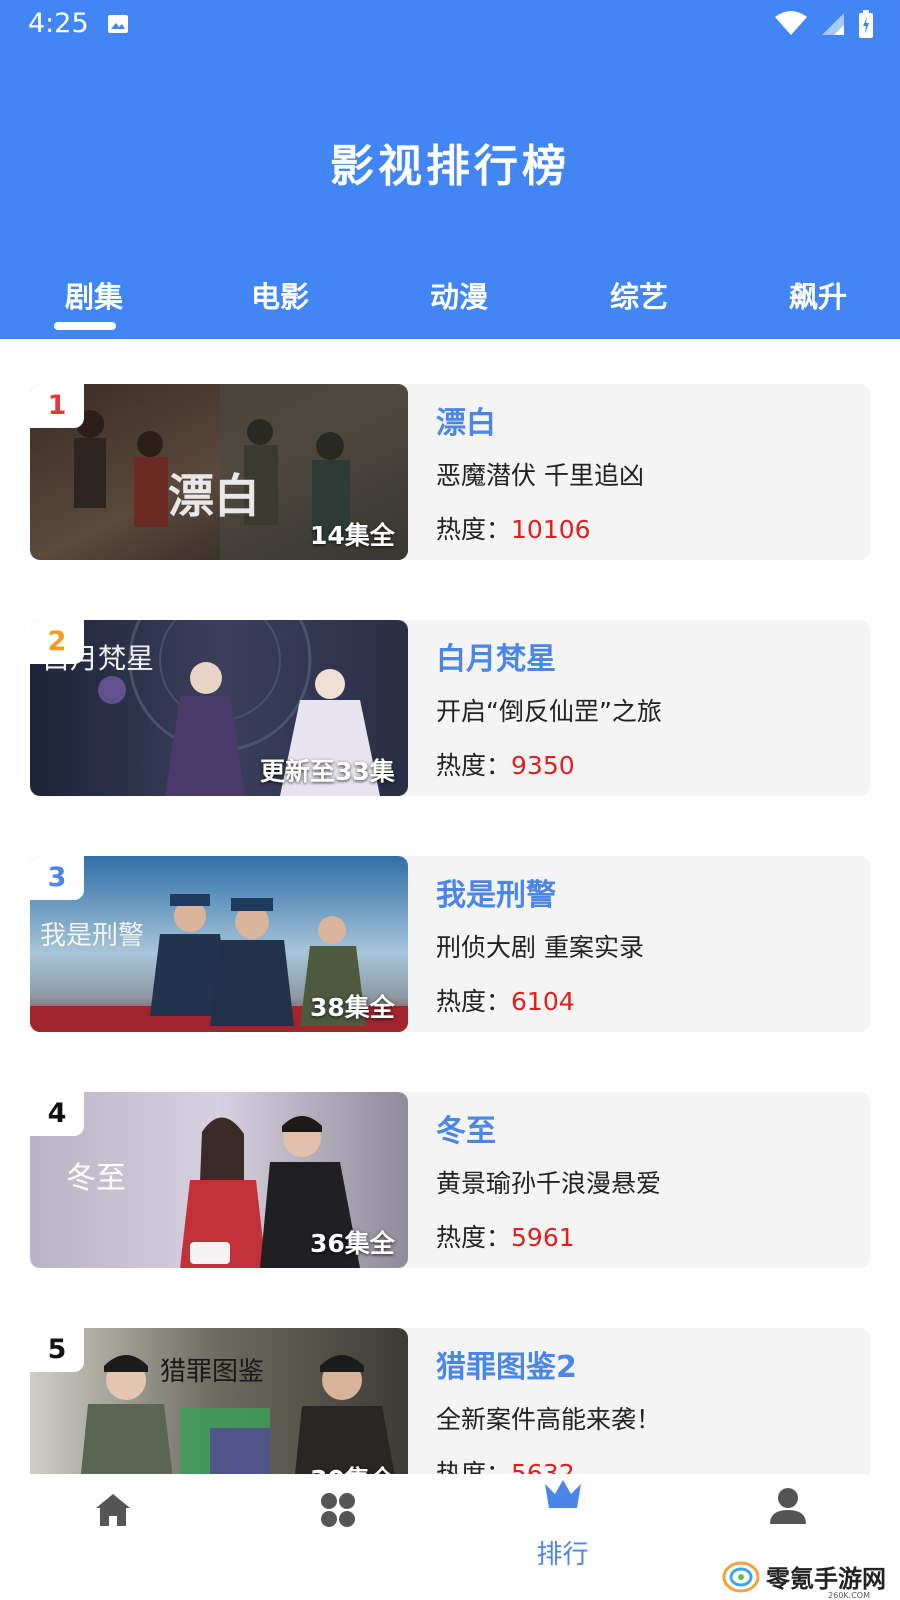 The height and width of the screenshot is (1600, 900). What do you see at coordinates (543, 765) in the screenshot?
I see `heat-value: 9350` at bounding box center [543, 765].